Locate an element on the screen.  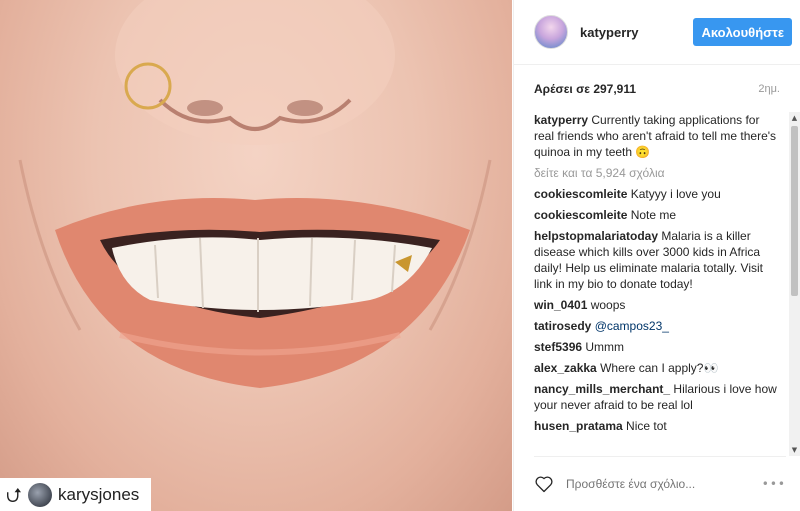
comments-scrollbar: ▲ ▼ is located at coordinates (794, 284).